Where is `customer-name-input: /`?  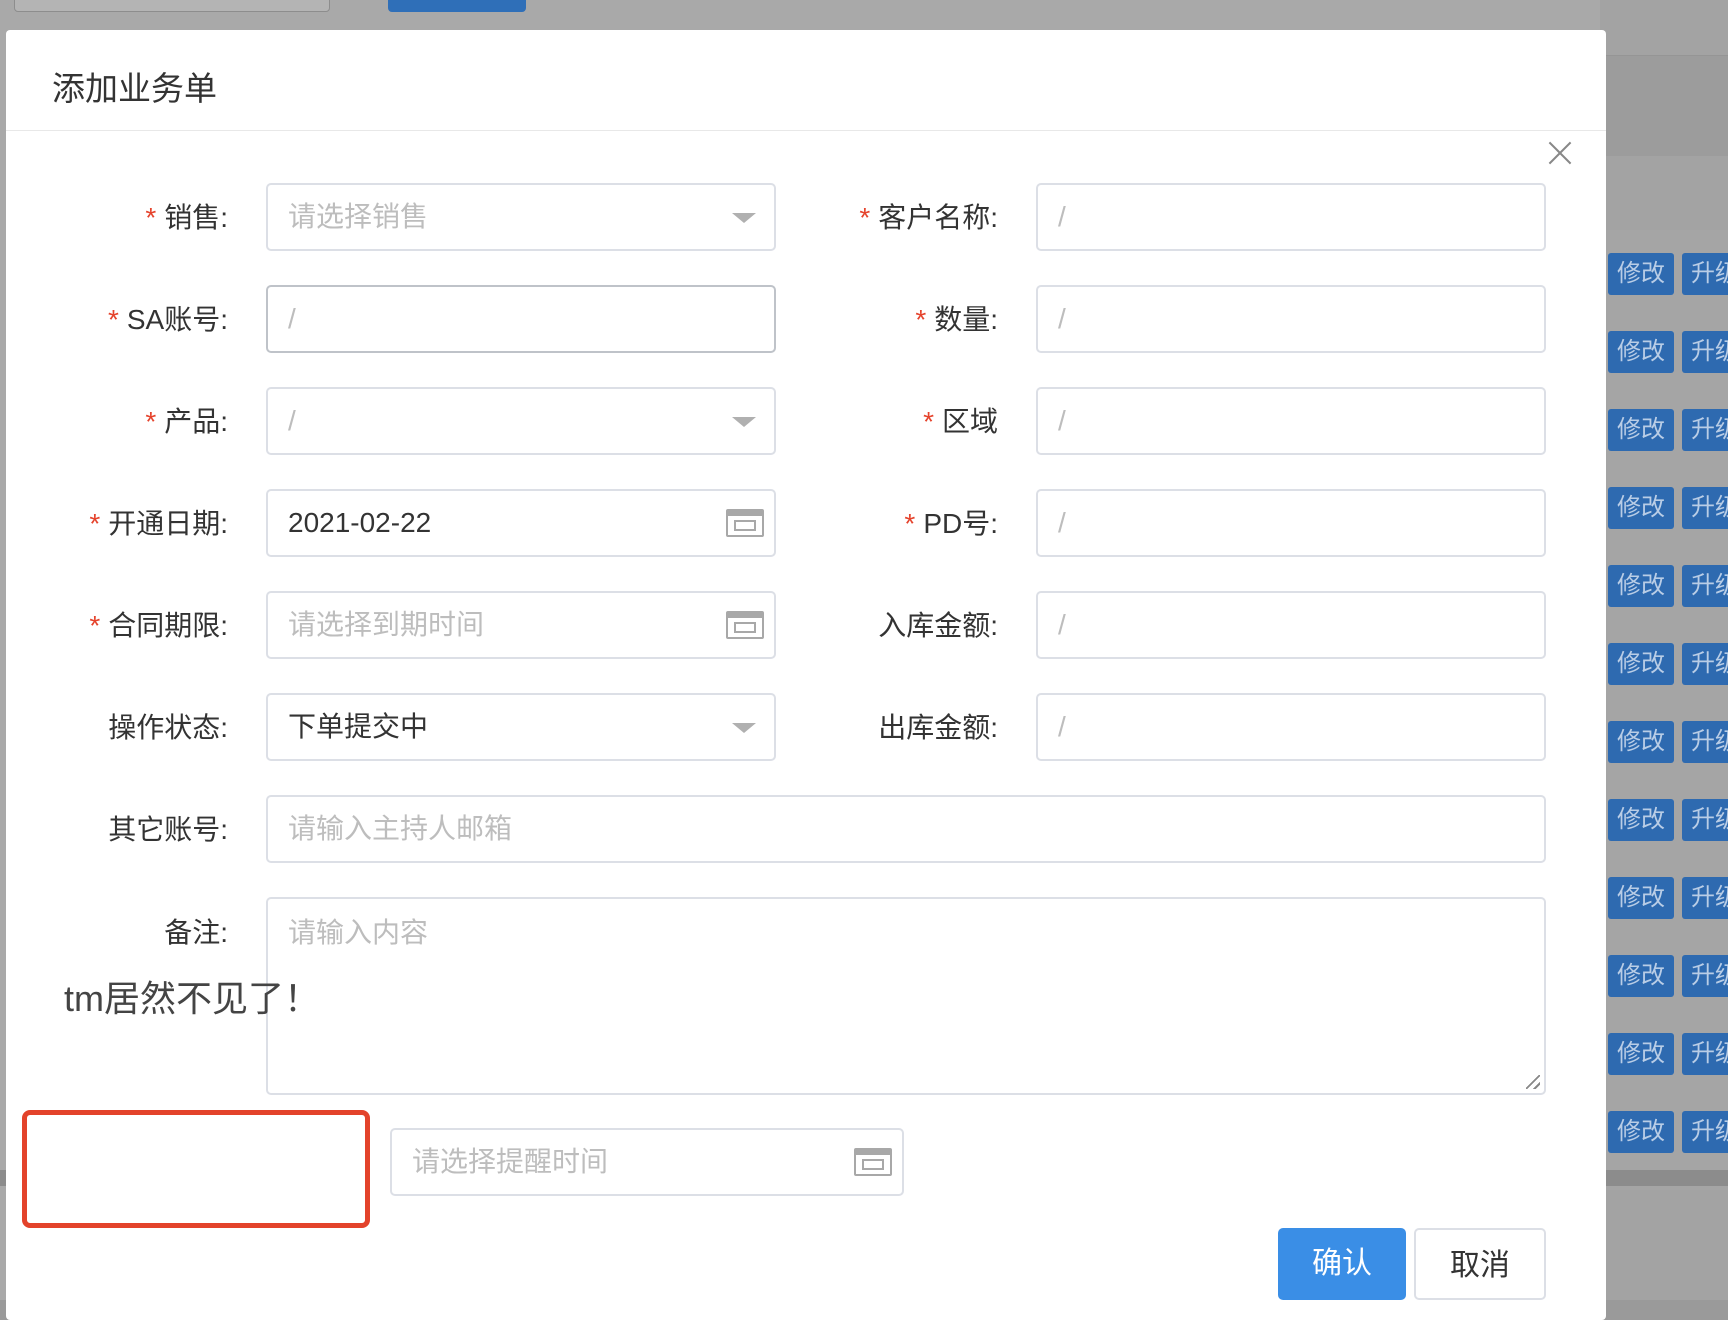
customer-name-input: / is located at coordinates (1291, 217).